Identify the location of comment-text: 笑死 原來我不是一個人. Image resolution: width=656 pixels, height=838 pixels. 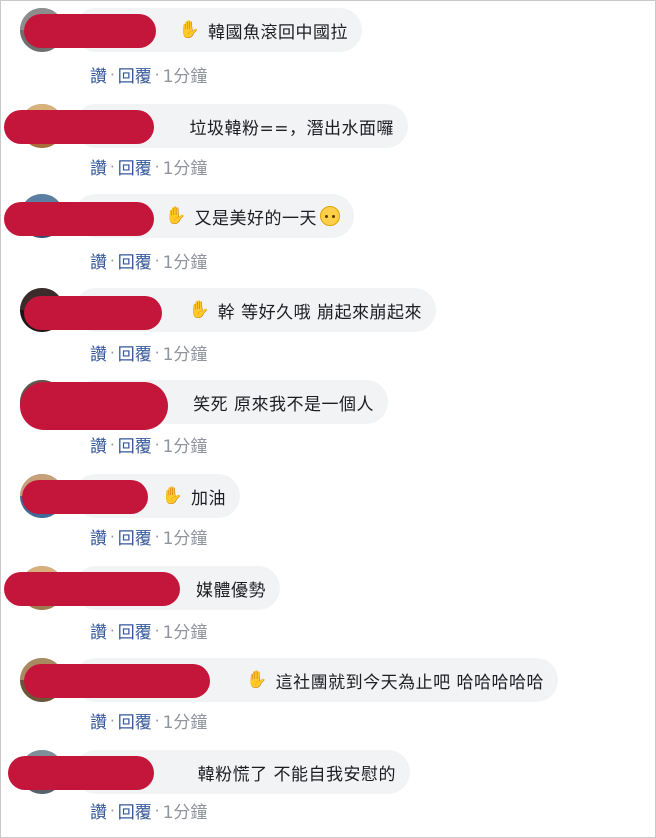
(283, 404).